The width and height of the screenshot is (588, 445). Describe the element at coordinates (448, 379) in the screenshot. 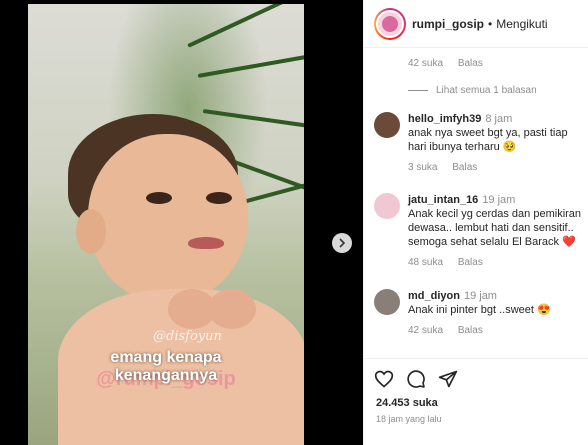

I see `share-icon` at that location.